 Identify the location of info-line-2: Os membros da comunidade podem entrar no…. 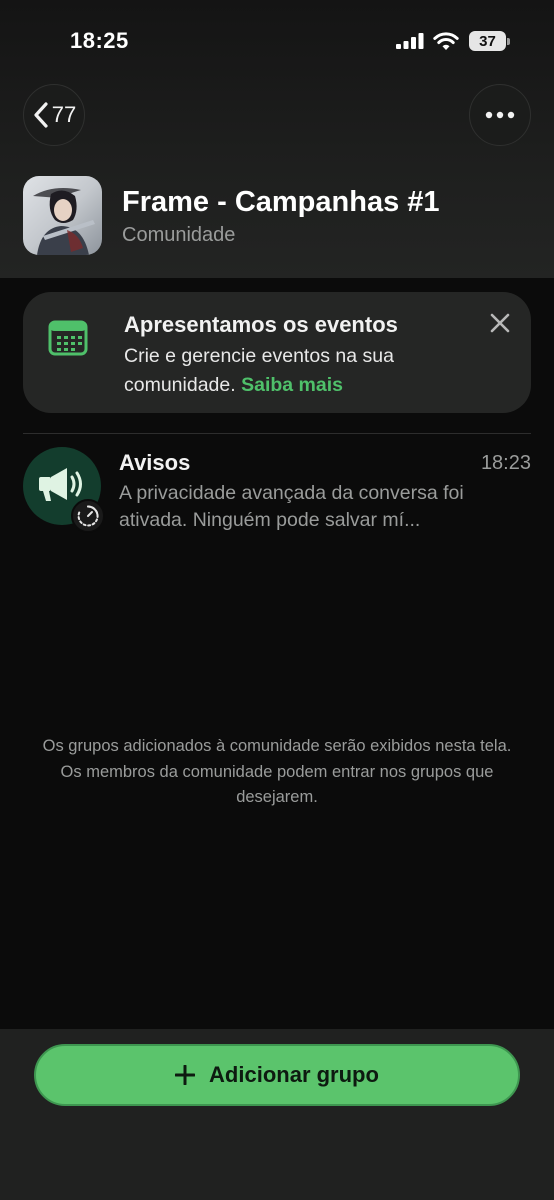
(277, 784).